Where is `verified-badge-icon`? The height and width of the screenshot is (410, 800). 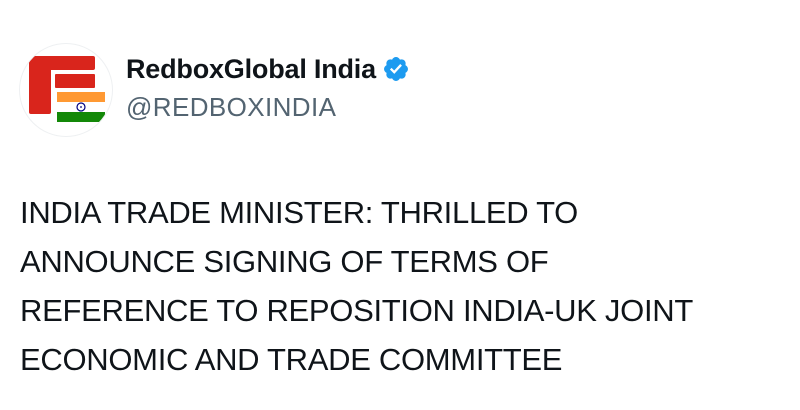 verified-badge-icon is located at coordinates (395, 69).